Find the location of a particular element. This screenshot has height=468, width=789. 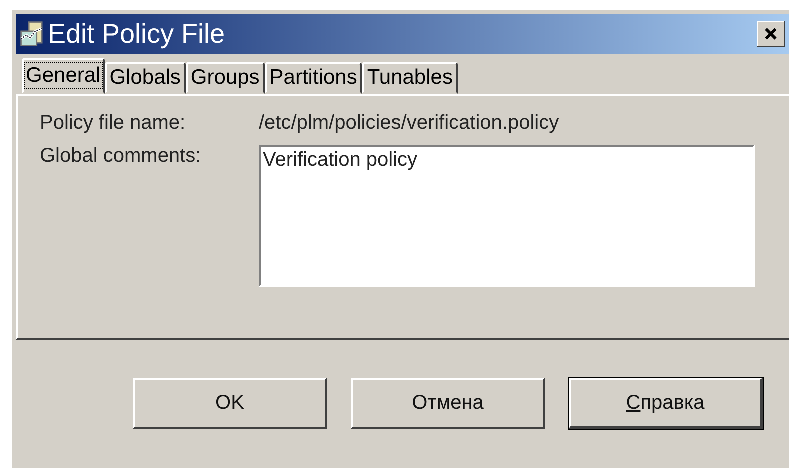

tab: Groups is located at coordinates (225, 78).